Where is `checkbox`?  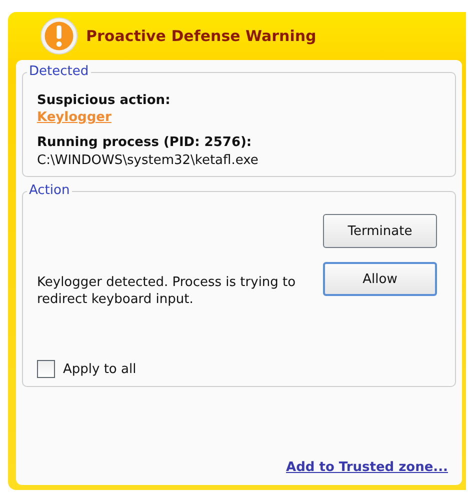
checkbox is located at coordinates (46, 369).